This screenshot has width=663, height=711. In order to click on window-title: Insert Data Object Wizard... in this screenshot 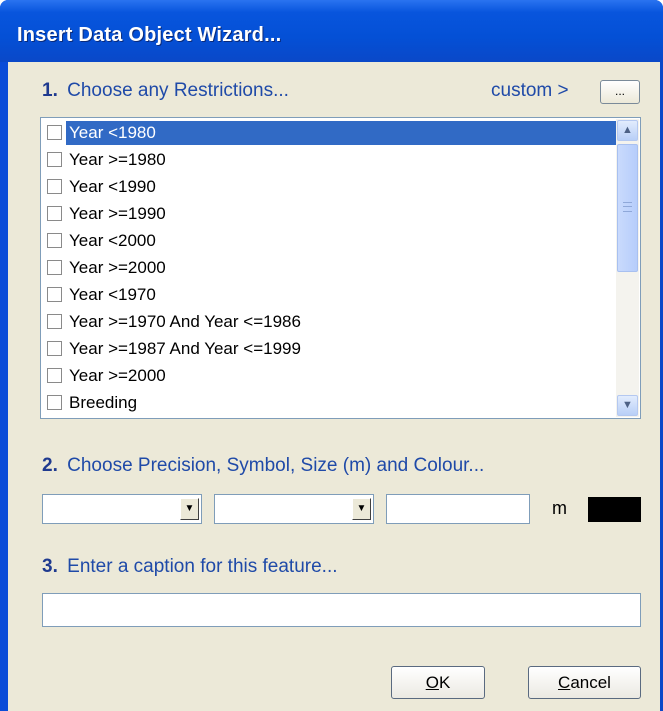, I will do `click(149, 35)`.